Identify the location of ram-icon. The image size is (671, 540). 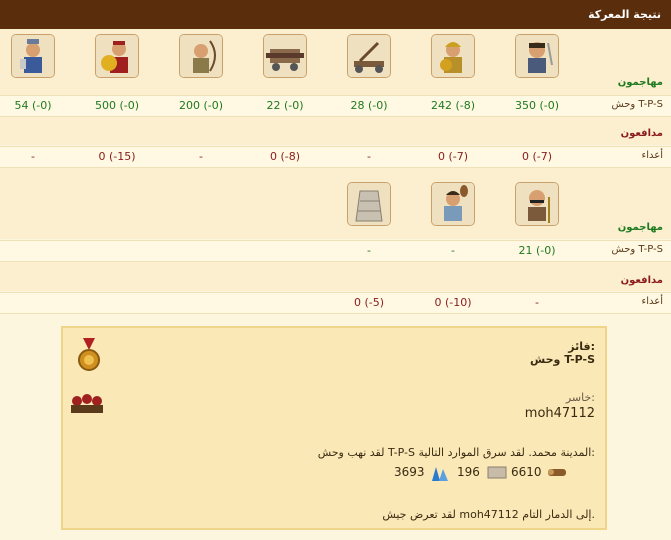
(285, 56).